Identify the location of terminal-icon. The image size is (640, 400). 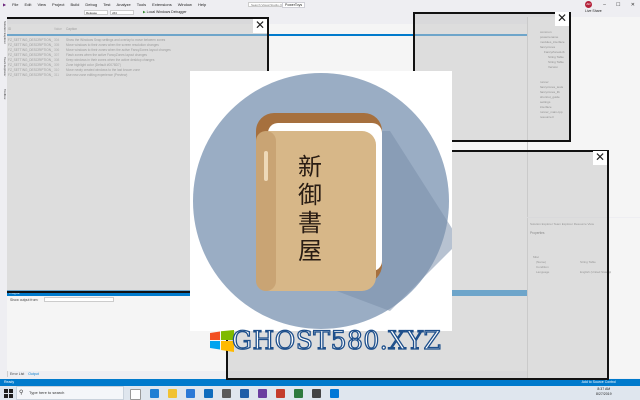
(226, 393).